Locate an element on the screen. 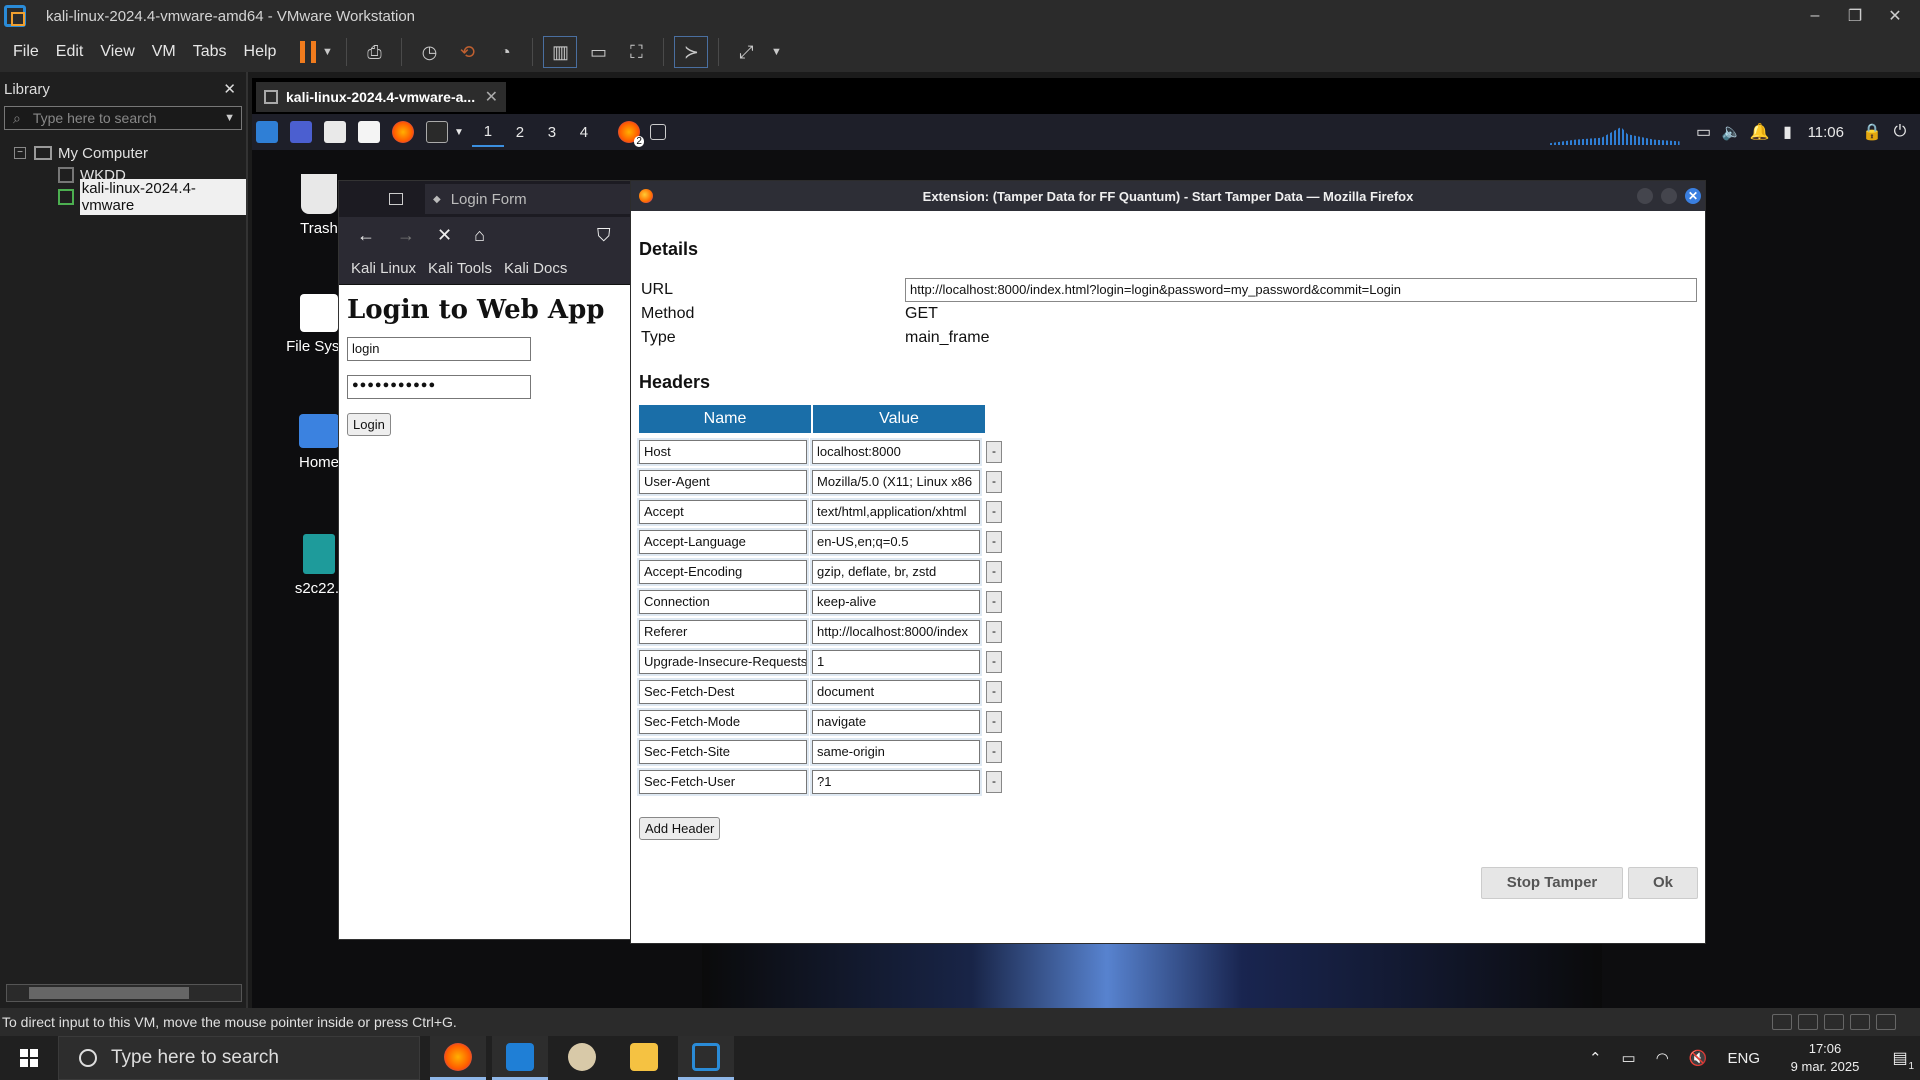  workspace-3: 3 is located at coordinates (552, 132).